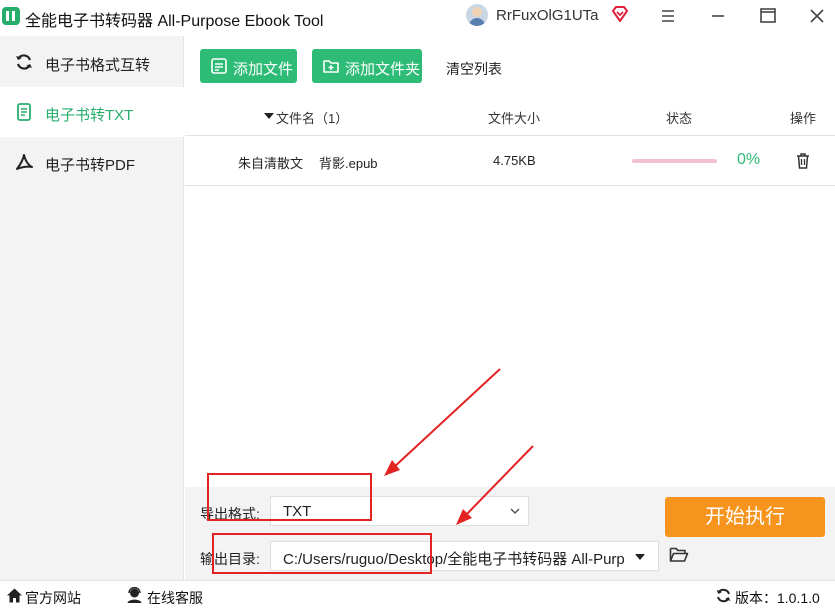 The width and height of the screenshot is (835, 610). Describe the element at coordinates (383, 69) in the screenshot. I see `add-folder-label: 添加文件夹` at that location.